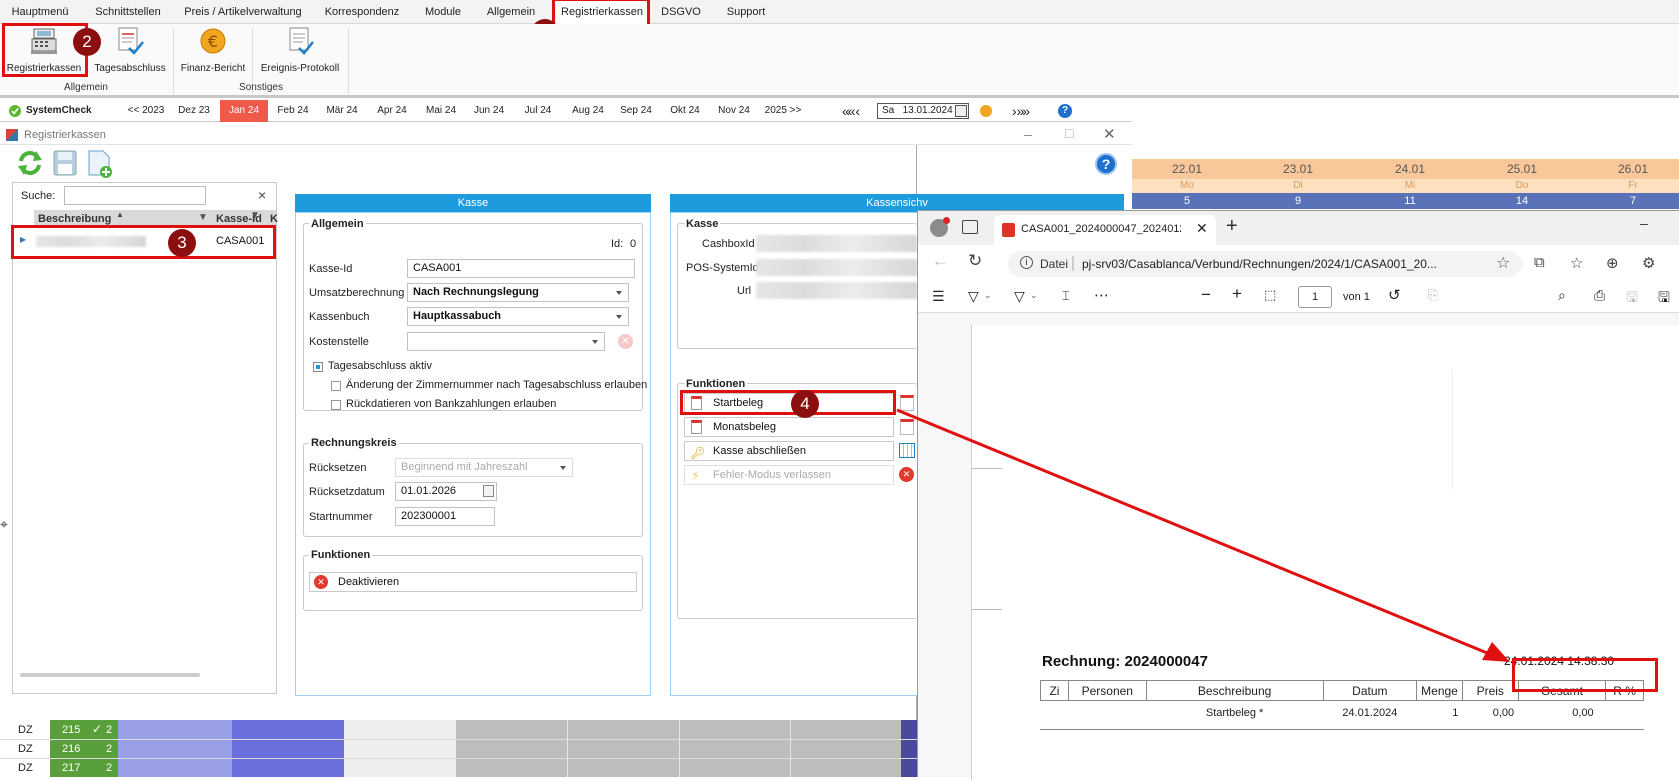 This screenshot has width=1679, height=780. What do you see at coordinates (1019, 296) in the screenshot?
I see `draw-tool-icon: ▽` at bounding box center [1019, 296].